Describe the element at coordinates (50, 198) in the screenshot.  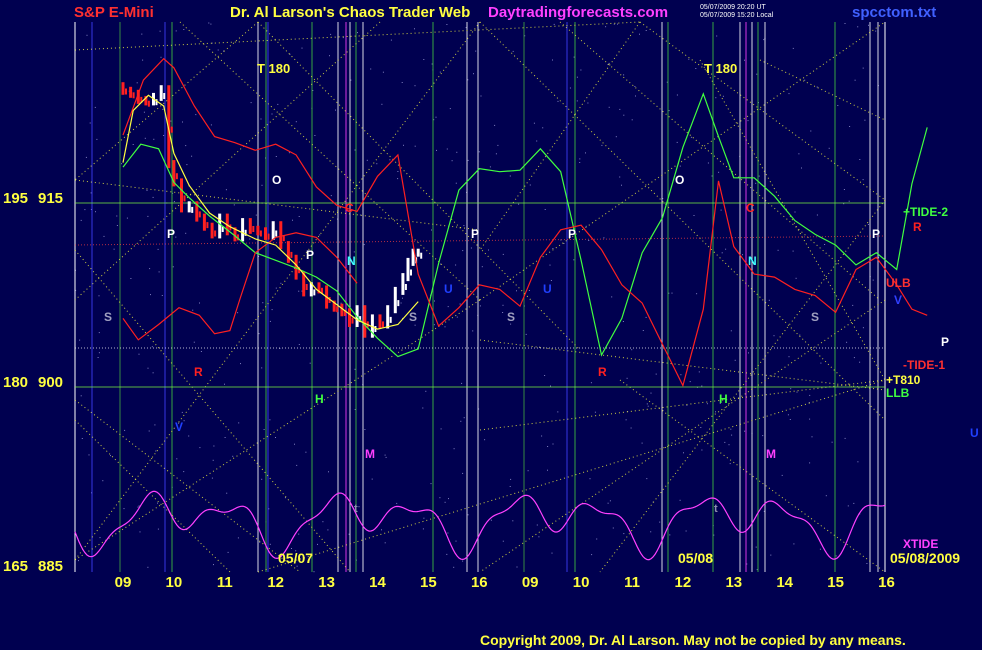
I see `y-label-right: 915` at that location.